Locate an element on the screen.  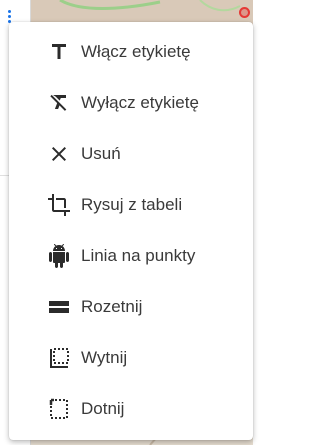
menu-item-split: Rozetnij is located at coordinates (131, 306).